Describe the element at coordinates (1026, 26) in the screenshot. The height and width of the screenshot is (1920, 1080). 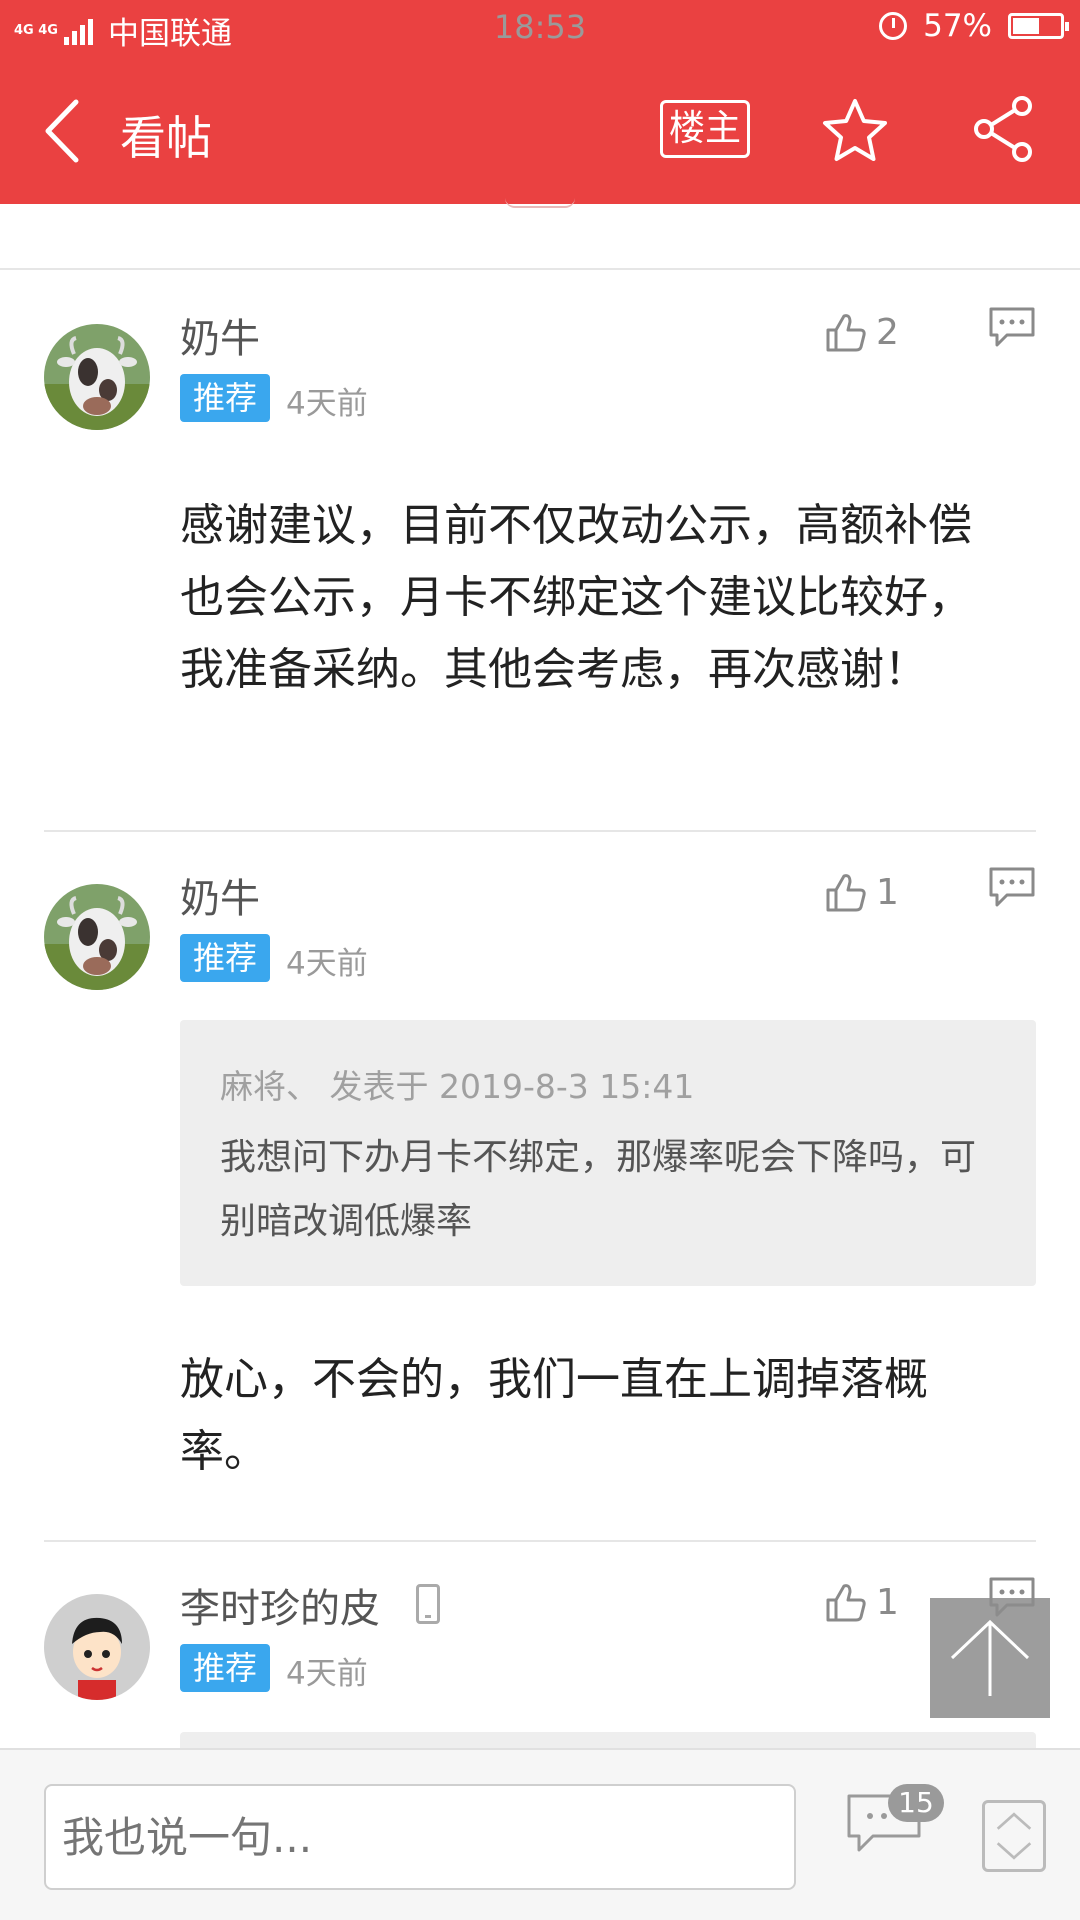
I see `battery-fill` at that location.